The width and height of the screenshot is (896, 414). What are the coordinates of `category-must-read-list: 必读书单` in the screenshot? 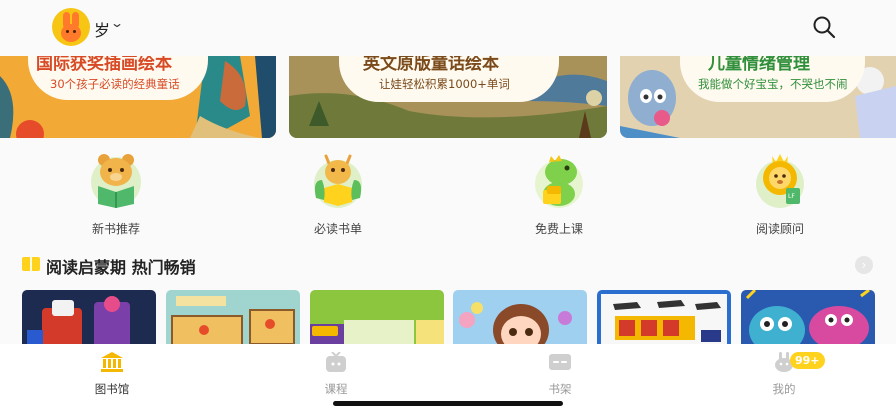 It's located at (338, 193).